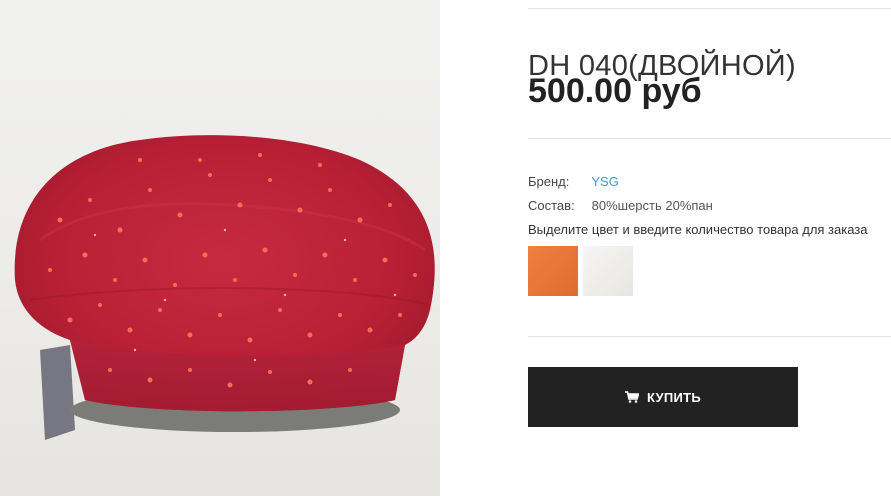 This screenshot has width=891, height=496. I want to click on cart-icon, so click(631, 397).